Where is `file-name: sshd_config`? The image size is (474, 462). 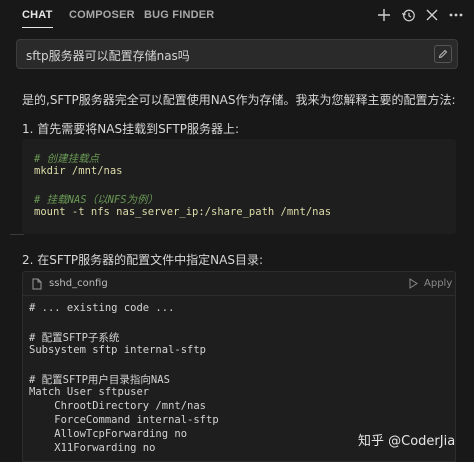
file-name: sshd_config is located at coordinates (78, 283).